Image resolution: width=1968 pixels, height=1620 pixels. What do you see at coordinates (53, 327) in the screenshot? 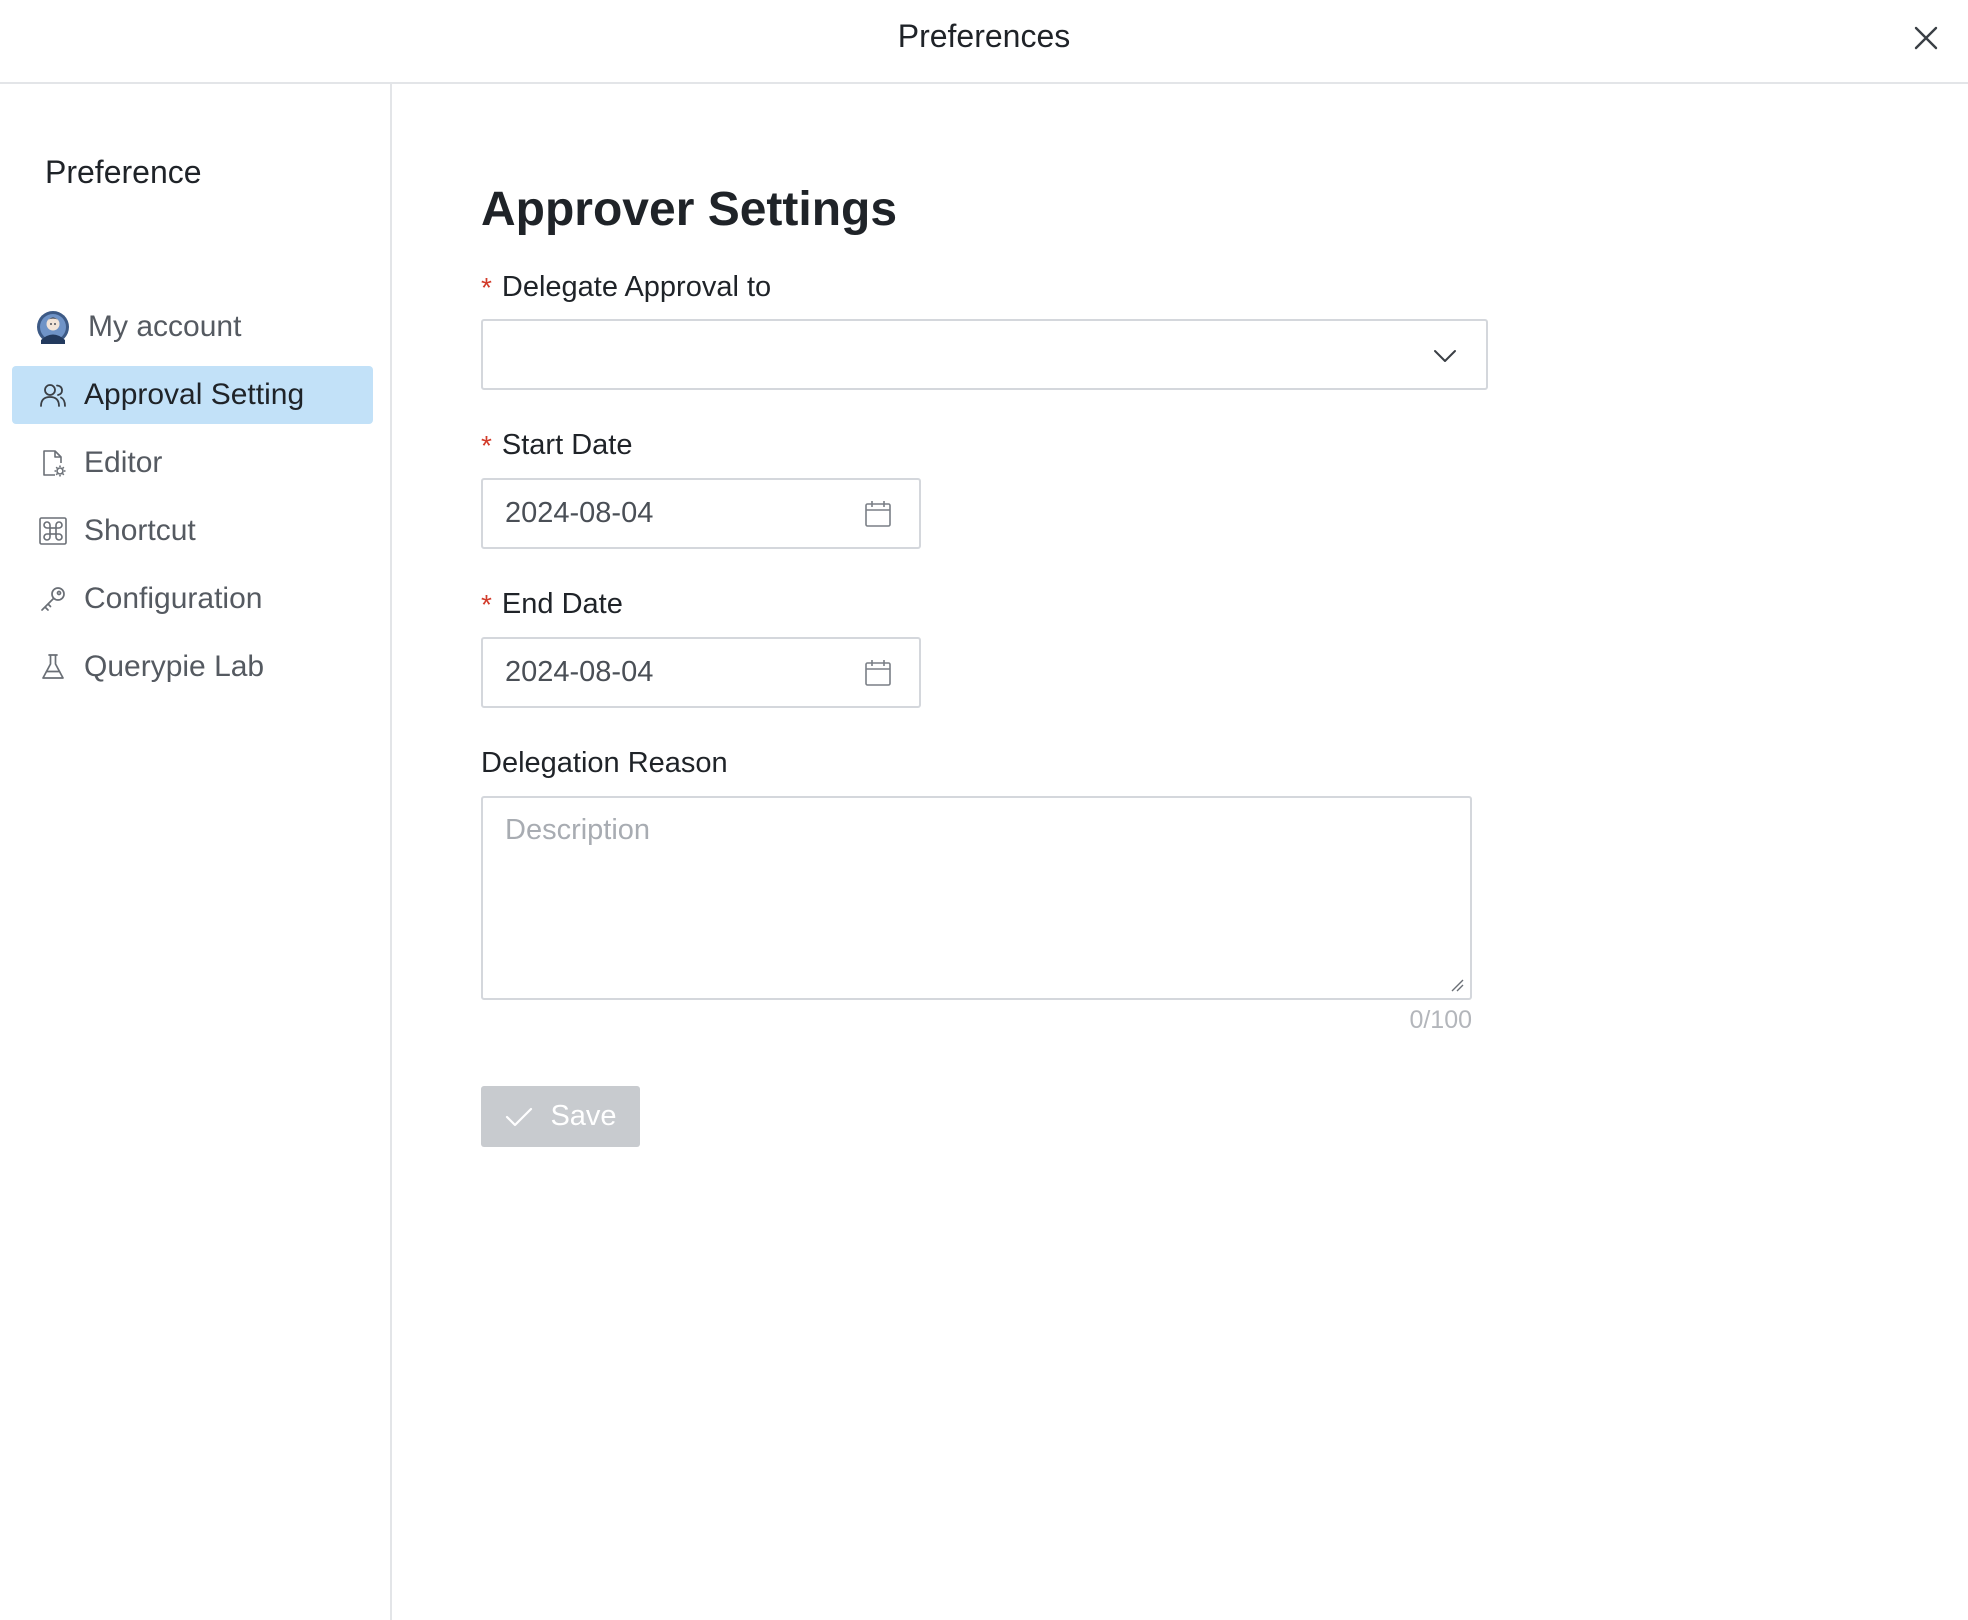
I see `avatar-icon` at bounding box center [53, 327].